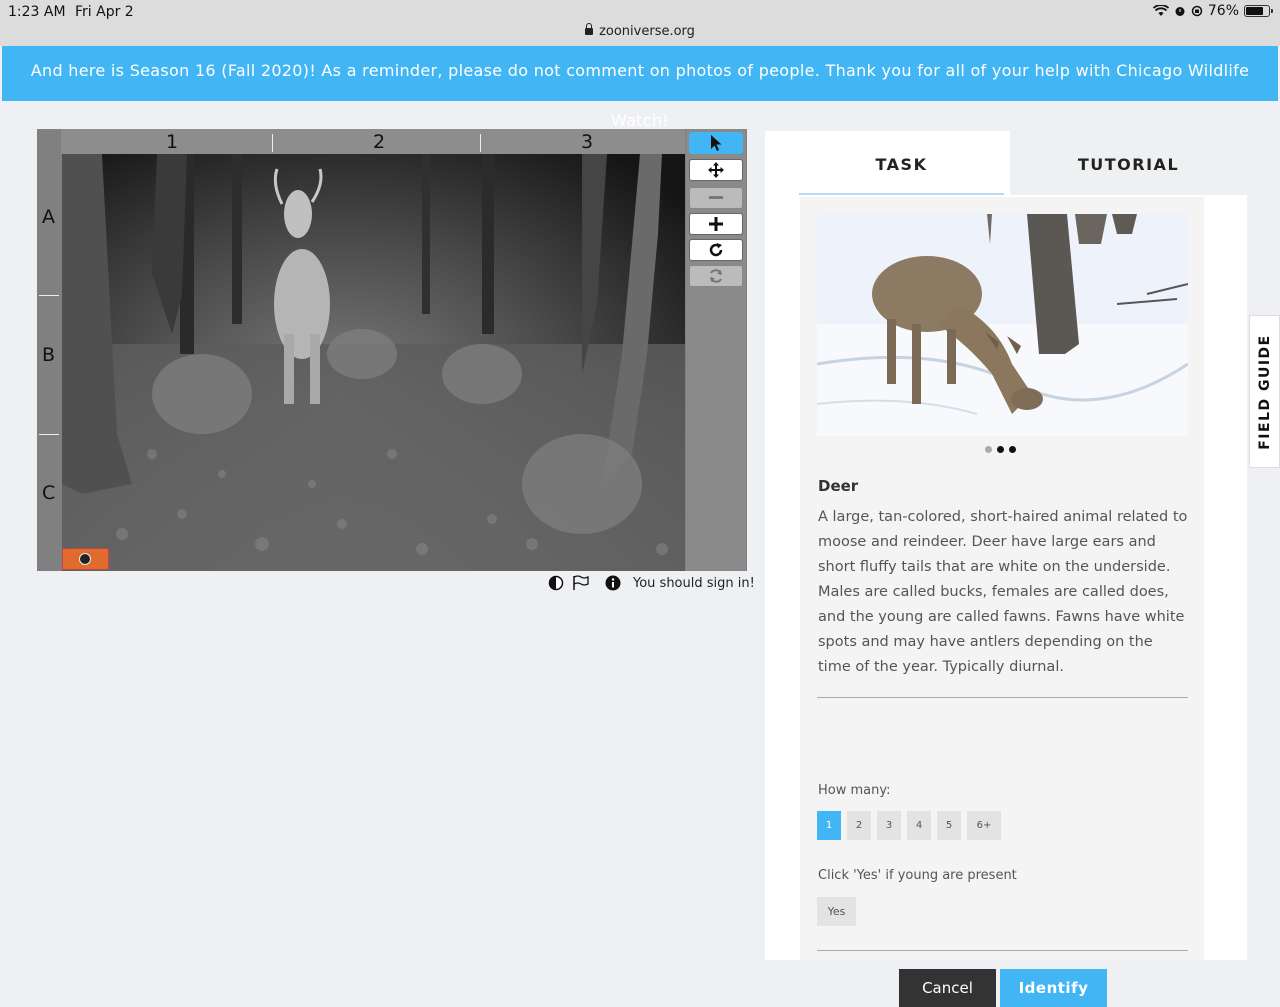  I want to click on status-icons: 76%, so click(1212, 11).